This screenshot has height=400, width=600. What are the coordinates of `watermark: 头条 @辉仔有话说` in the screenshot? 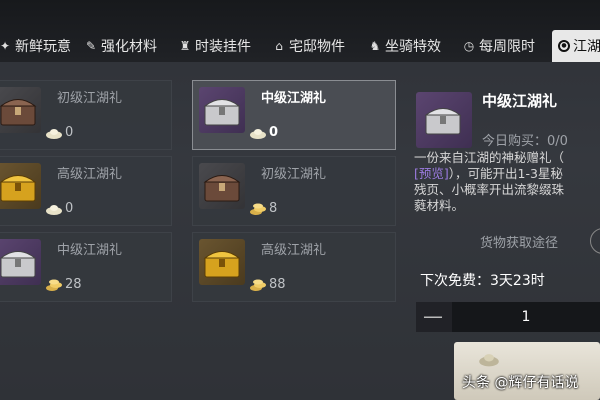 It's located at (520, 382).